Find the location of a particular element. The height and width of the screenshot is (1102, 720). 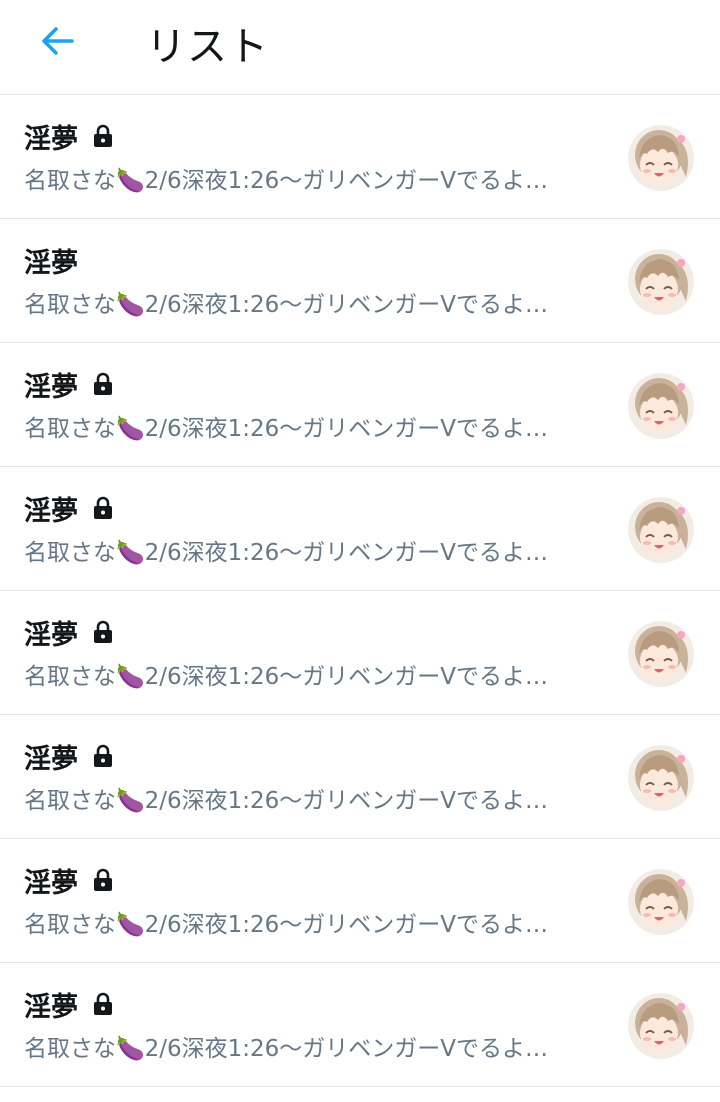

back-button is located at coordinates (58, 41).